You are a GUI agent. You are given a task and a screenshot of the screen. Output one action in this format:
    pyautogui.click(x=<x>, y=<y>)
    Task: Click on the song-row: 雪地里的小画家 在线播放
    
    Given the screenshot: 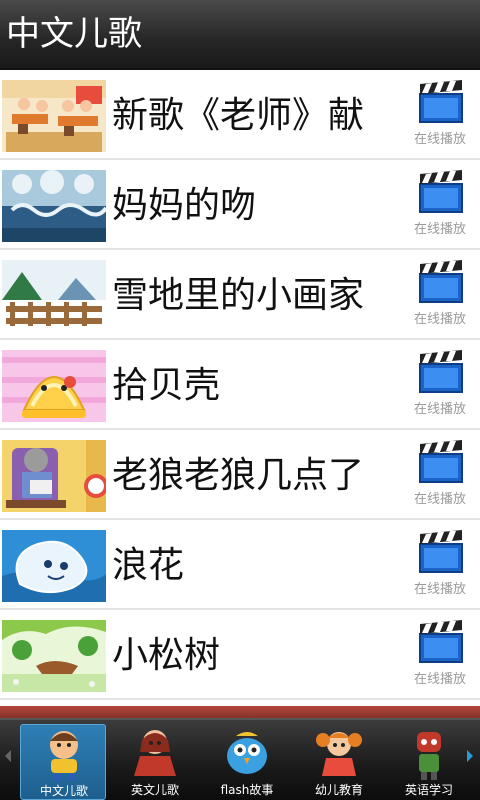 What is the action you would take?
    pyautogui.click(x=240, y=296)
    